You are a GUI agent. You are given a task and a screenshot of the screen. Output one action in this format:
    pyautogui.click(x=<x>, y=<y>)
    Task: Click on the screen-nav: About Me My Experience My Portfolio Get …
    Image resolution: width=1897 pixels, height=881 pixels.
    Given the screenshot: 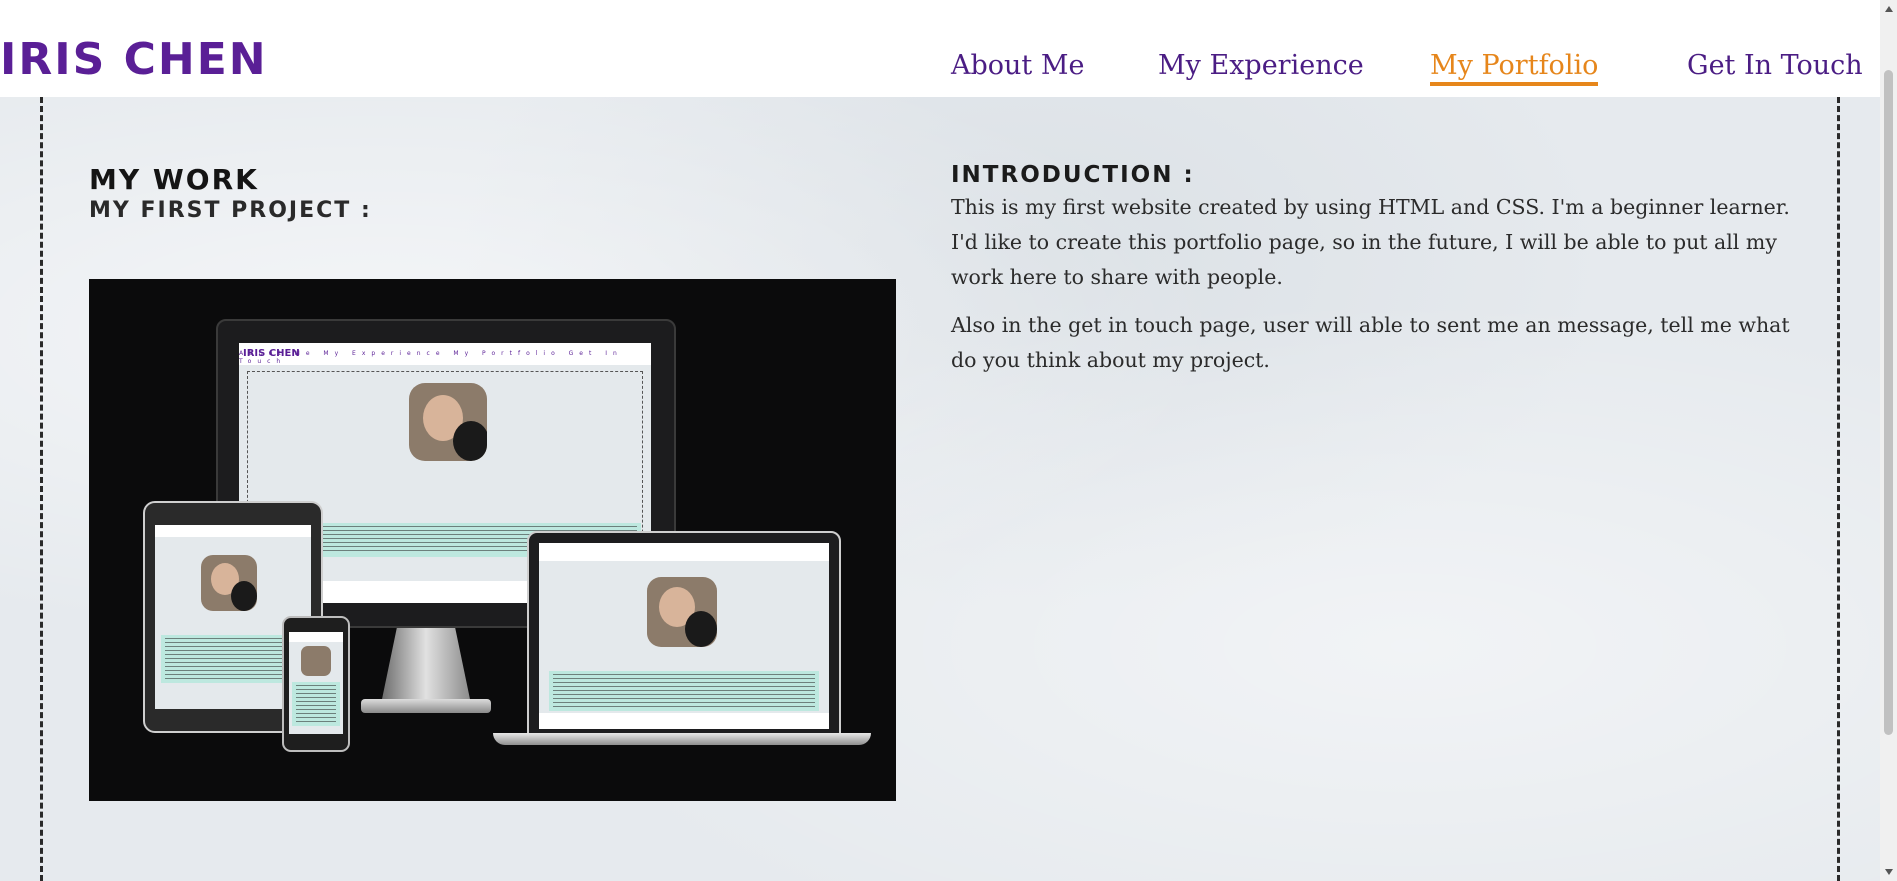 What is the action you would take?
    pyautogui.click(x=431, y=357)
    